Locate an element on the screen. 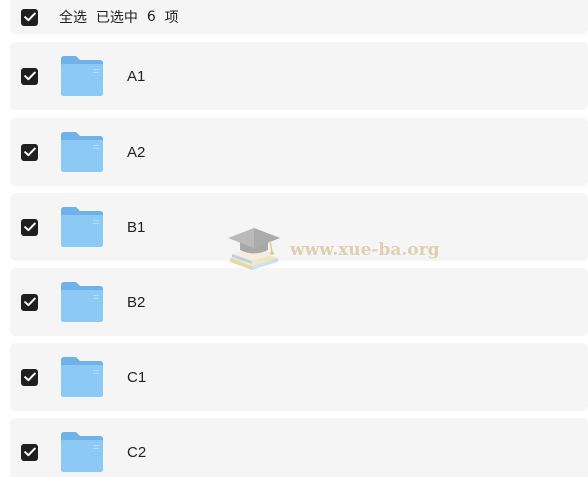 This screenshot has height=477, width=588. folder-row: A2 is located at coordinates (299, 152).